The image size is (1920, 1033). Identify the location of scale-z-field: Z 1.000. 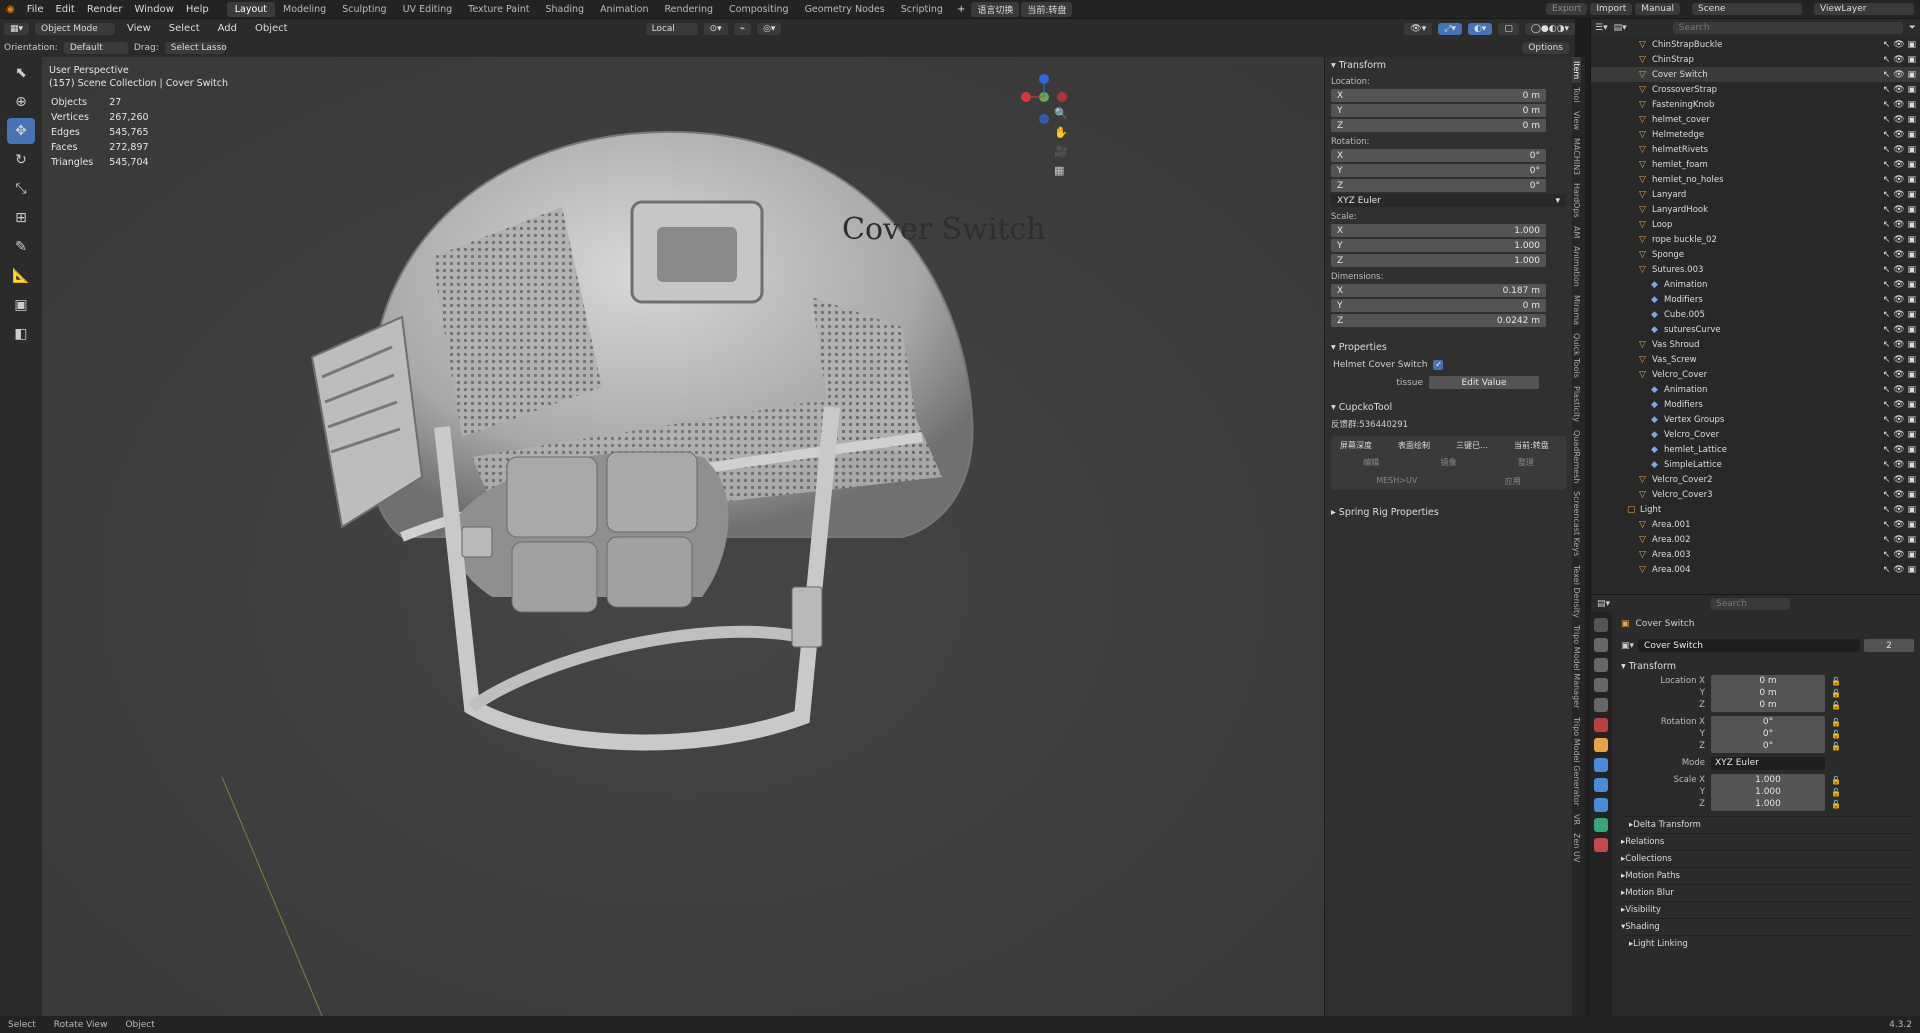
(1438, 260).